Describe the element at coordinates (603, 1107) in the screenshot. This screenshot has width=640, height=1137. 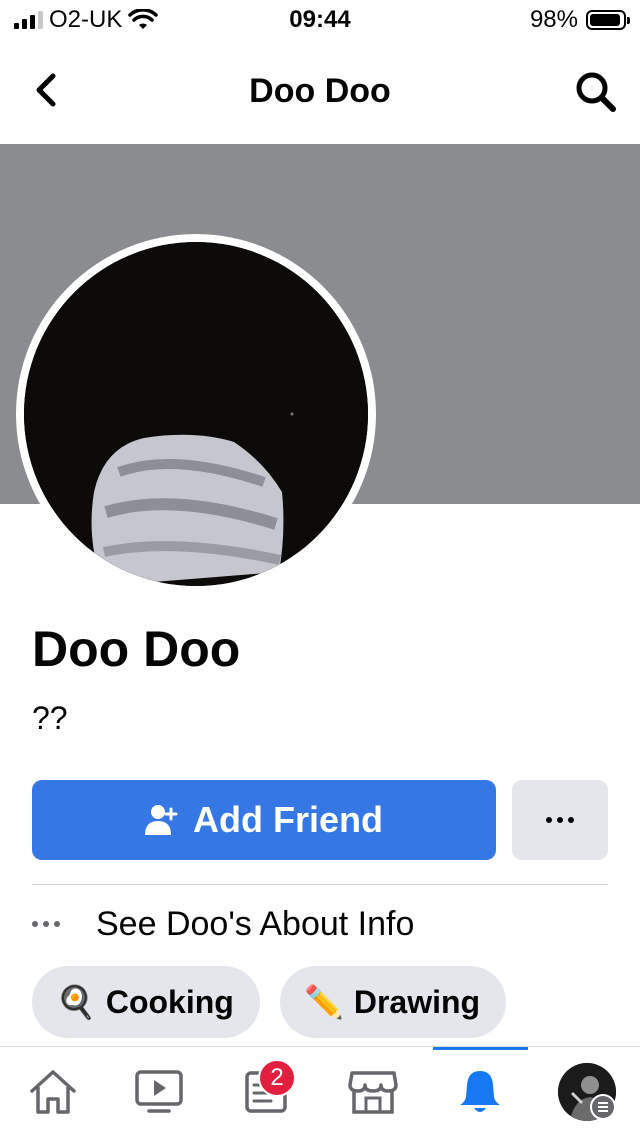
I see `menu-icon` at that location.